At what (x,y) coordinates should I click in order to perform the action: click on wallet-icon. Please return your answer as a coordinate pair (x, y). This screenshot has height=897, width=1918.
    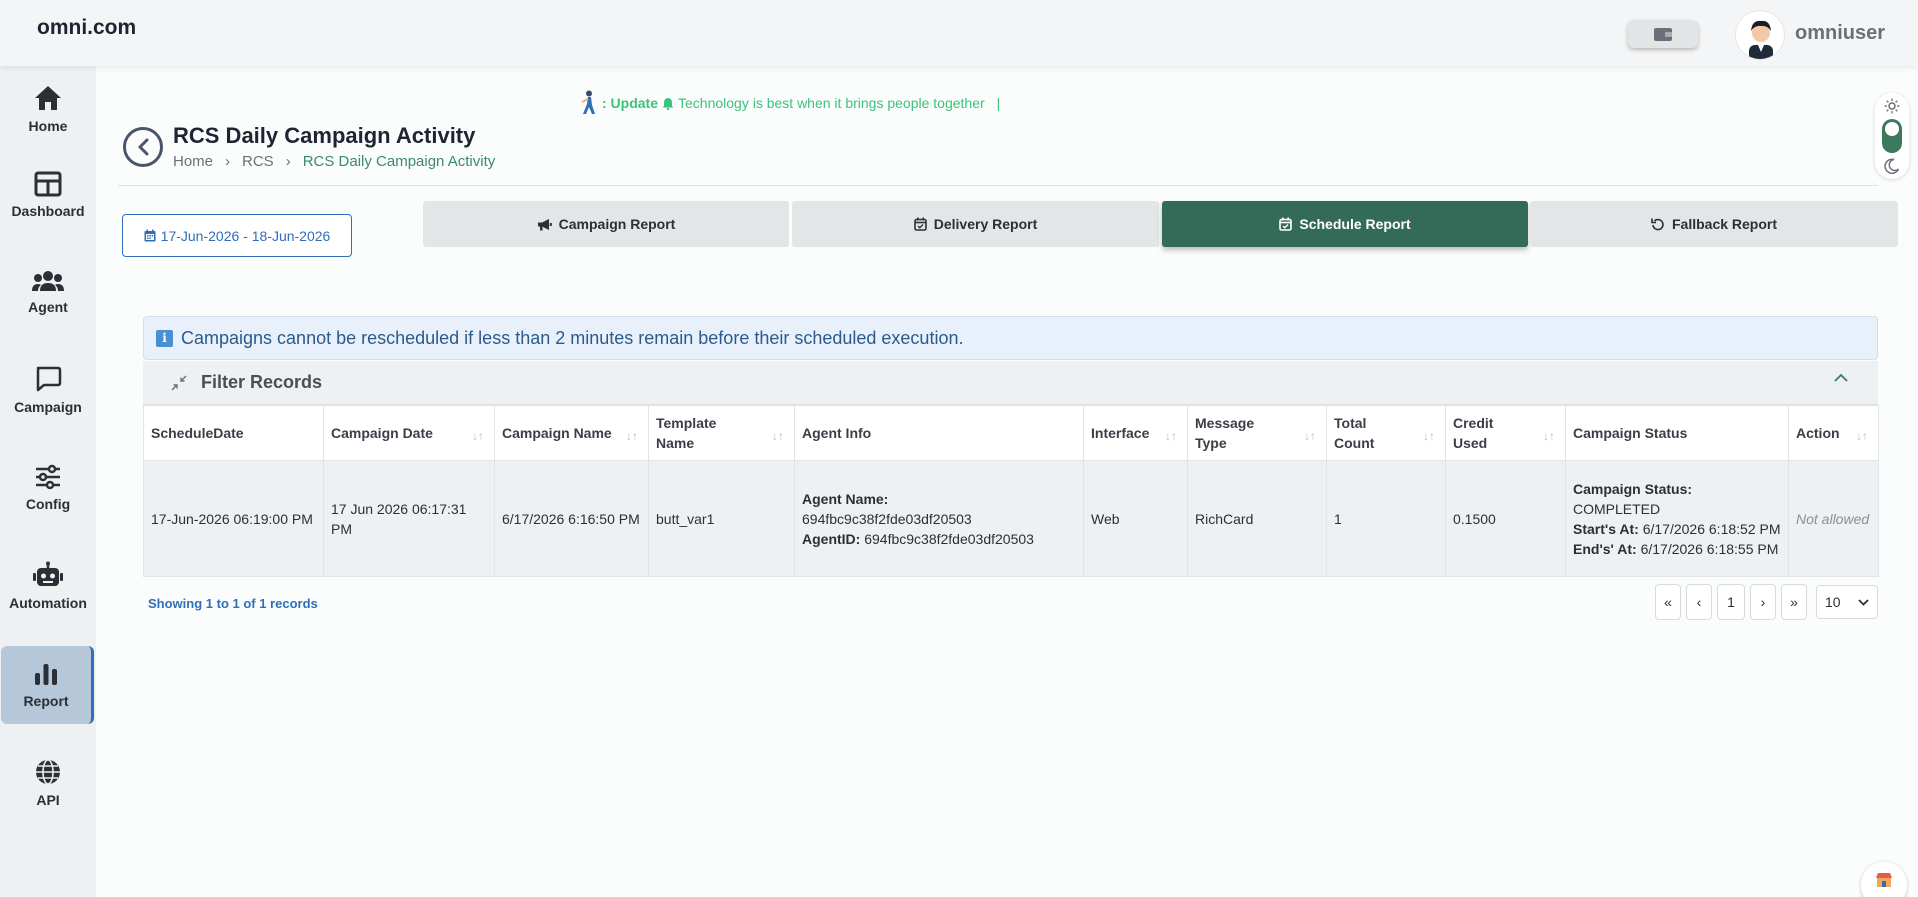
    Looking at the image, I should click on (1663, 34).